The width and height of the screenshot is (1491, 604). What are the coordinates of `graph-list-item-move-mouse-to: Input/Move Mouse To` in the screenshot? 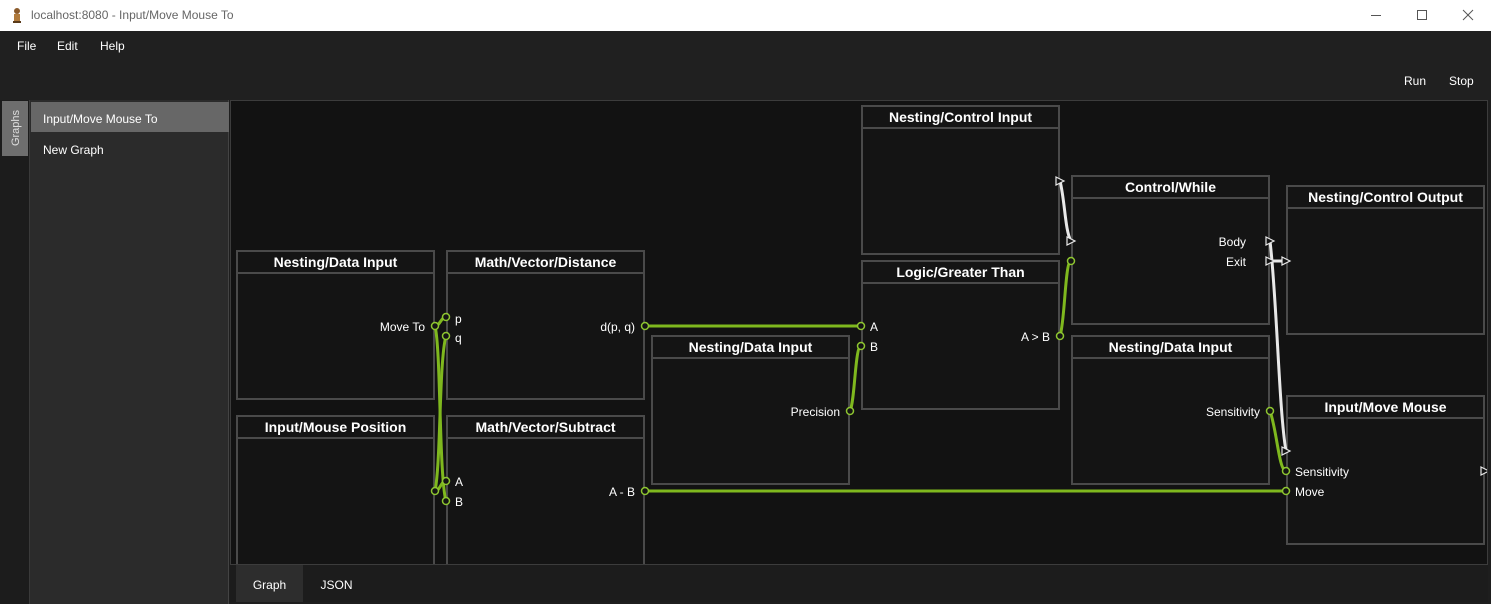 It's located at (130, 117).